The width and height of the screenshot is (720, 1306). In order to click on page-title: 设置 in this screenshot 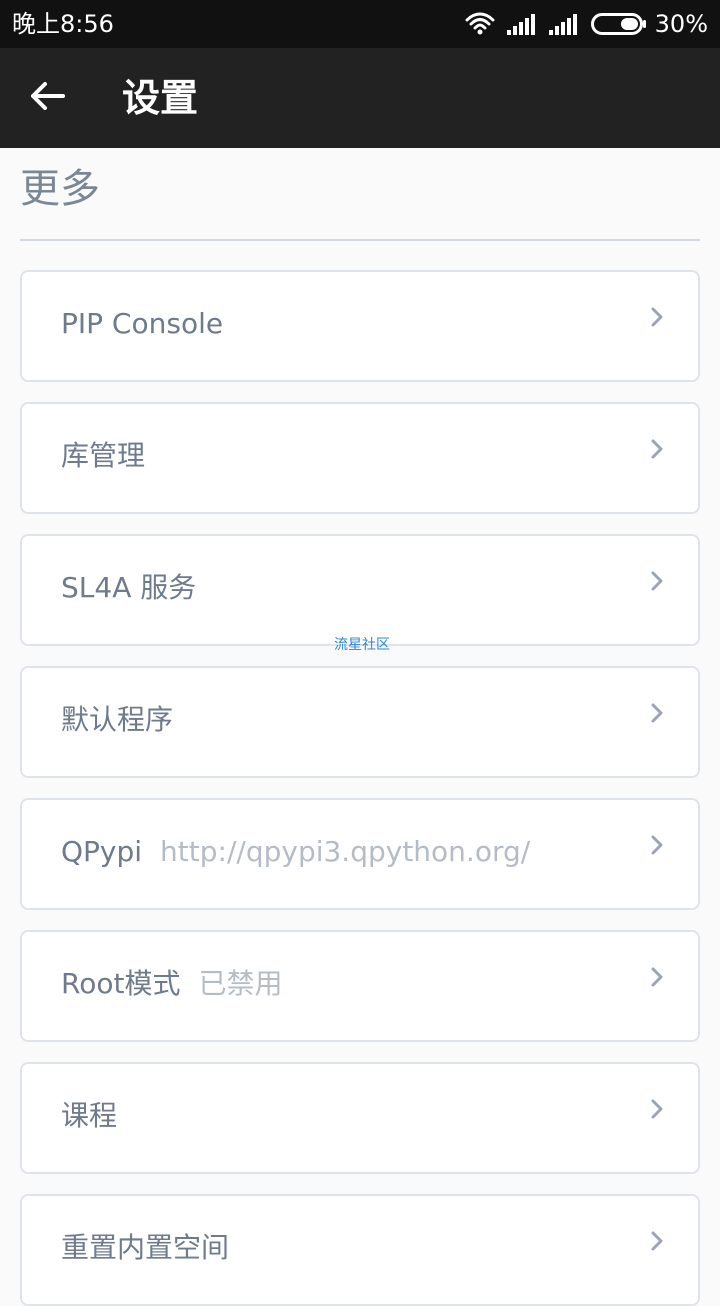, I will do `click(160, 98)`.